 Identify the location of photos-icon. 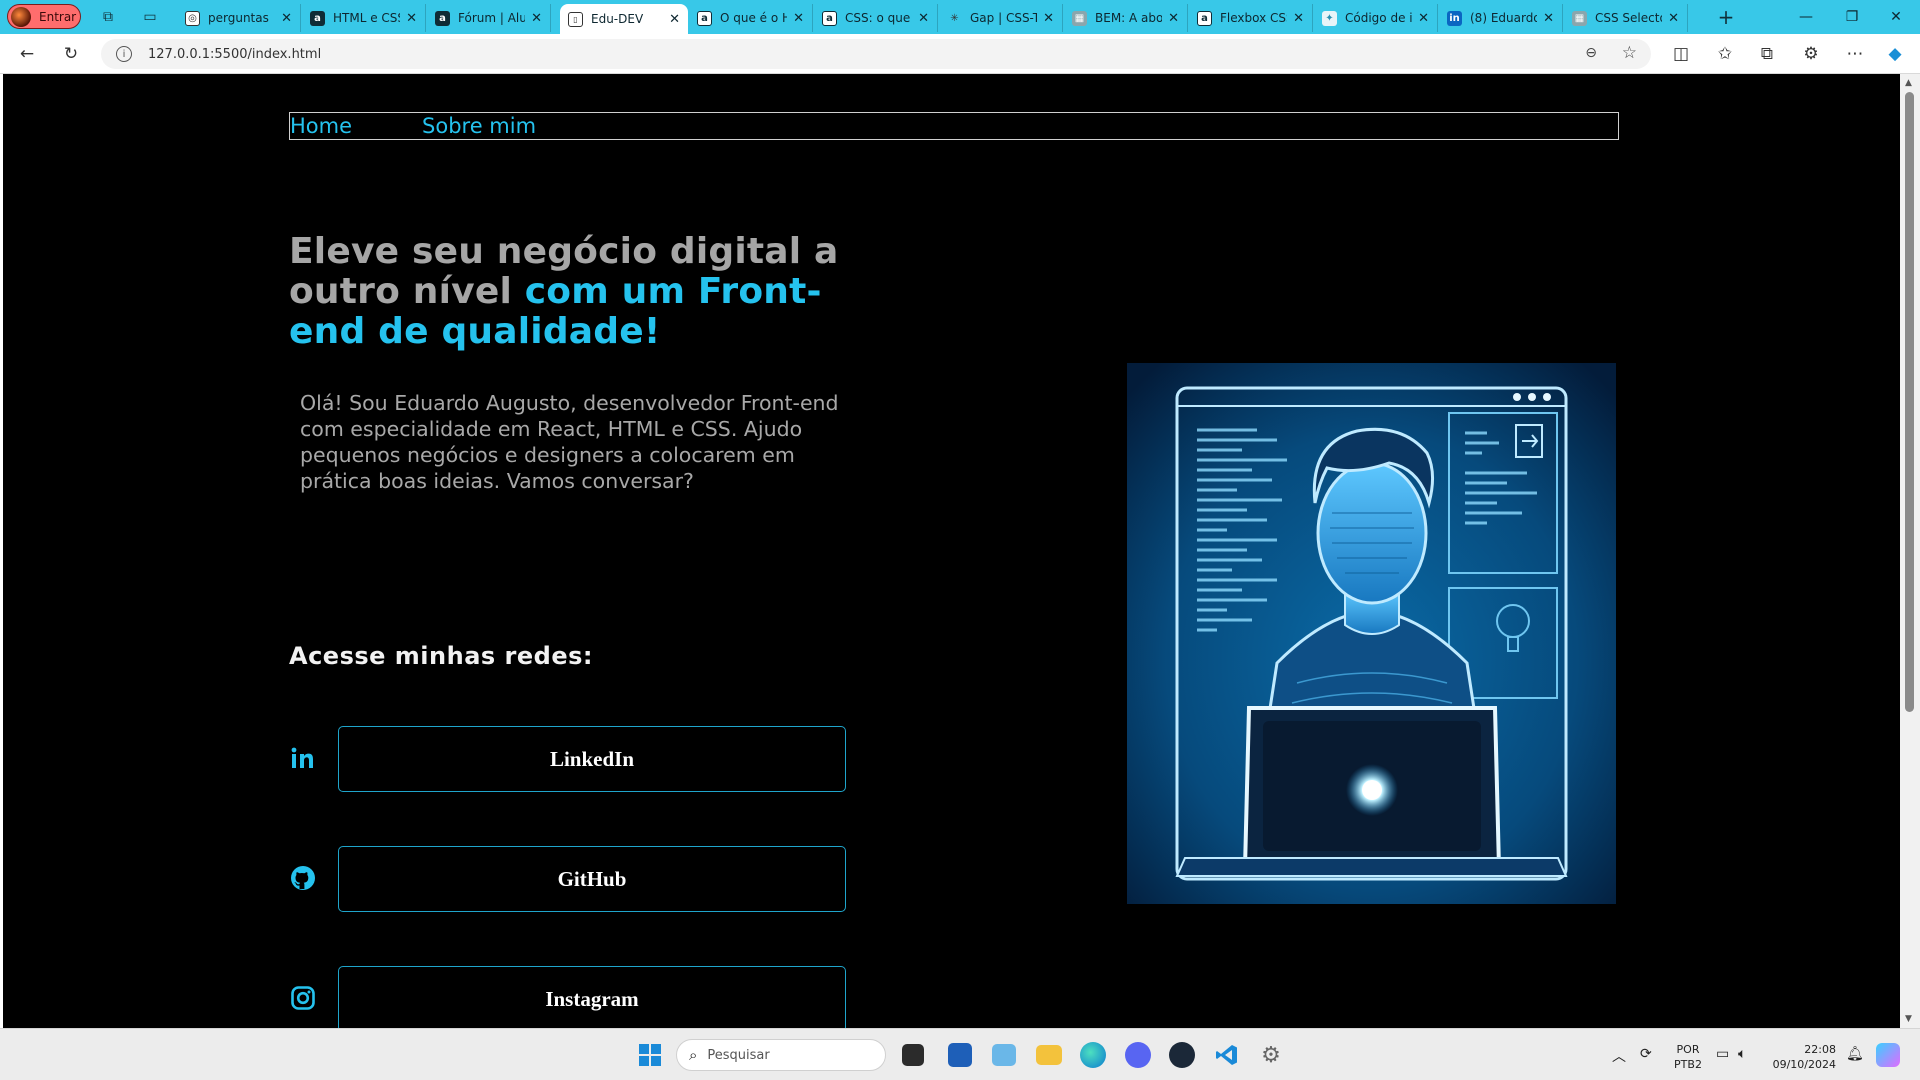
(1004, 1055).